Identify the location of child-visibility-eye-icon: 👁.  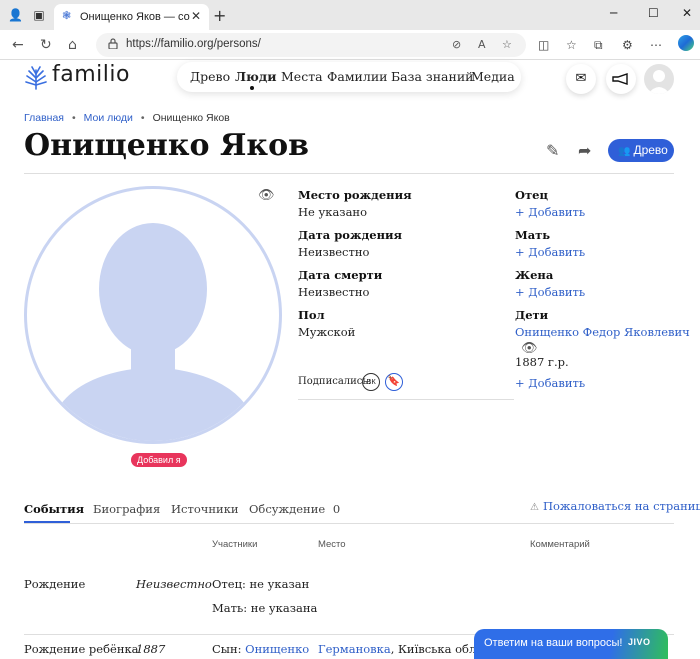
(529, 348).